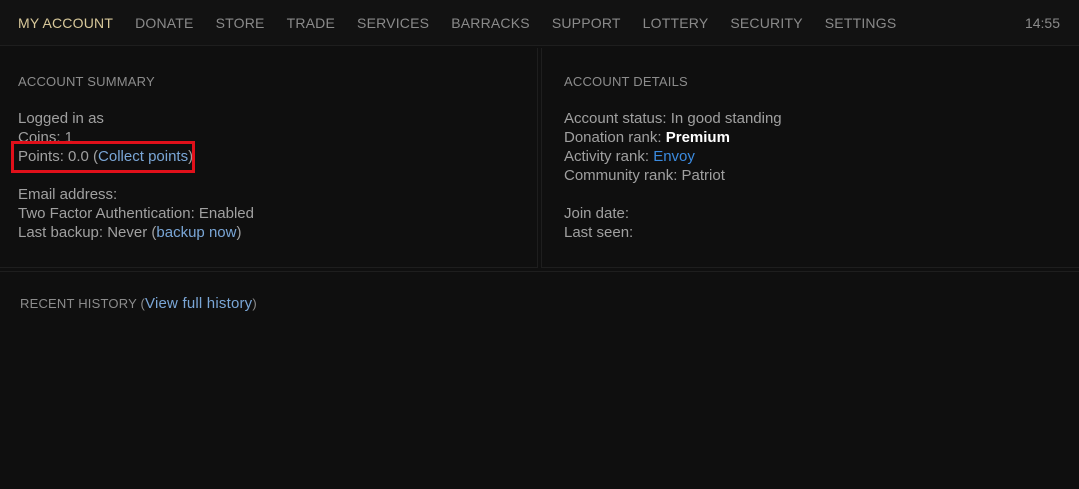  Describe the element at coordinates (61, 118) in the screenshot. I see `logged-in-as: Logged in as` at that location.